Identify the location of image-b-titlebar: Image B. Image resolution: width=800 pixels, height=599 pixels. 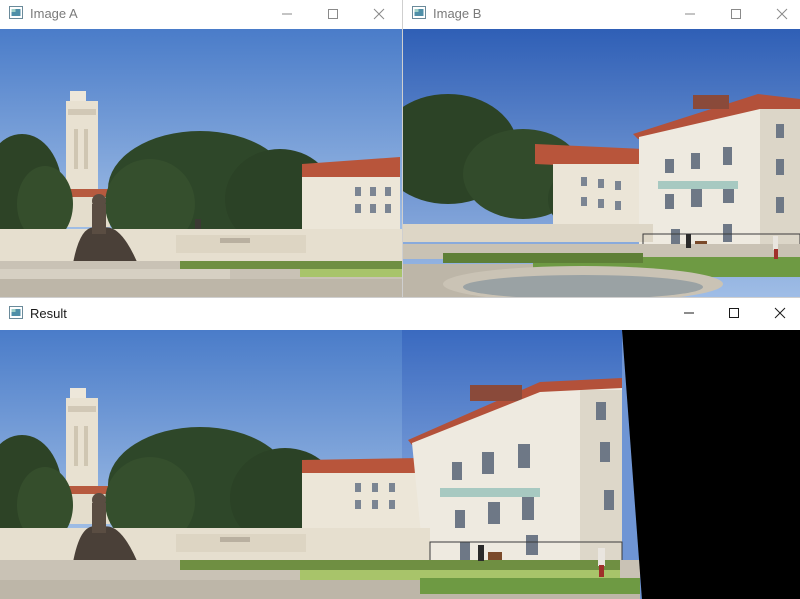
(601, 13).